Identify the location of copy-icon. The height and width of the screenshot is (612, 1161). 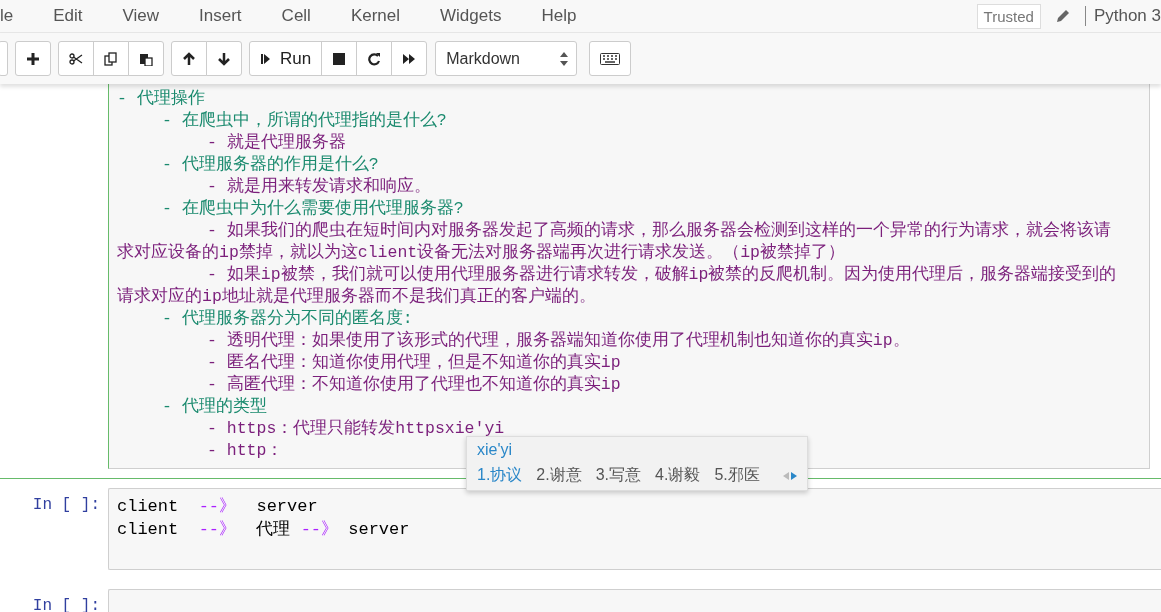
(111, 58).